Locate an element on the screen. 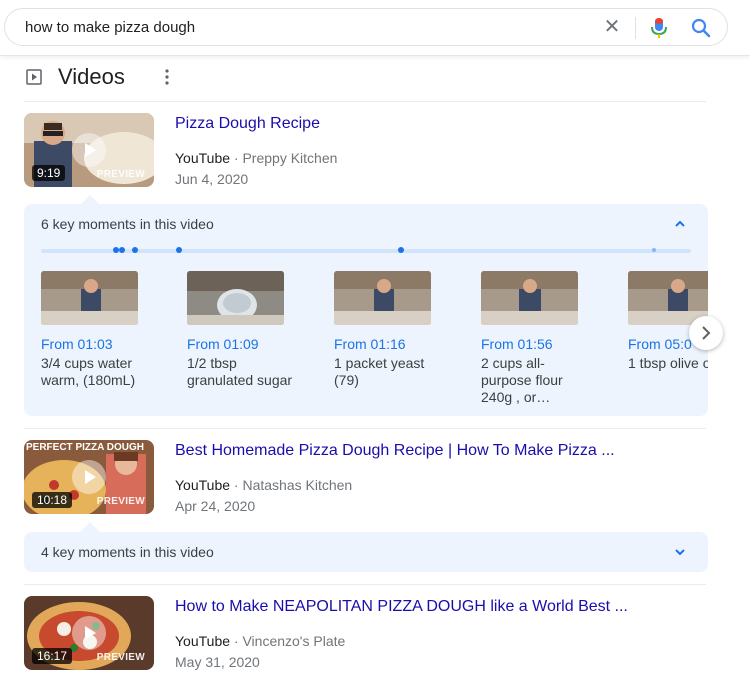 The image size is (750, 678). section-title: Videos is located at coordinates (91, 76).